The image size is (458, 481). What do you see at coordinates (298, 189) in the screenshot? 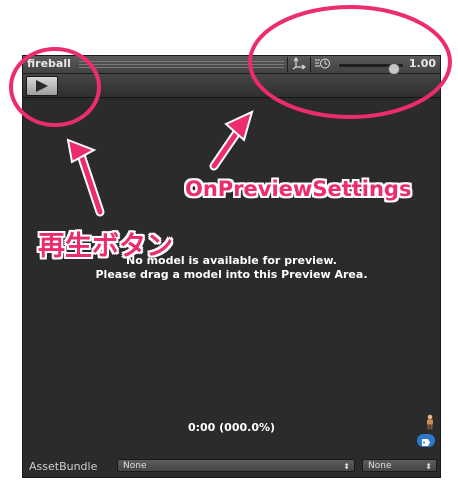
I see `onpreviewsettings-annotation: OnPreviewSettings` at bounding box center [298, 189].